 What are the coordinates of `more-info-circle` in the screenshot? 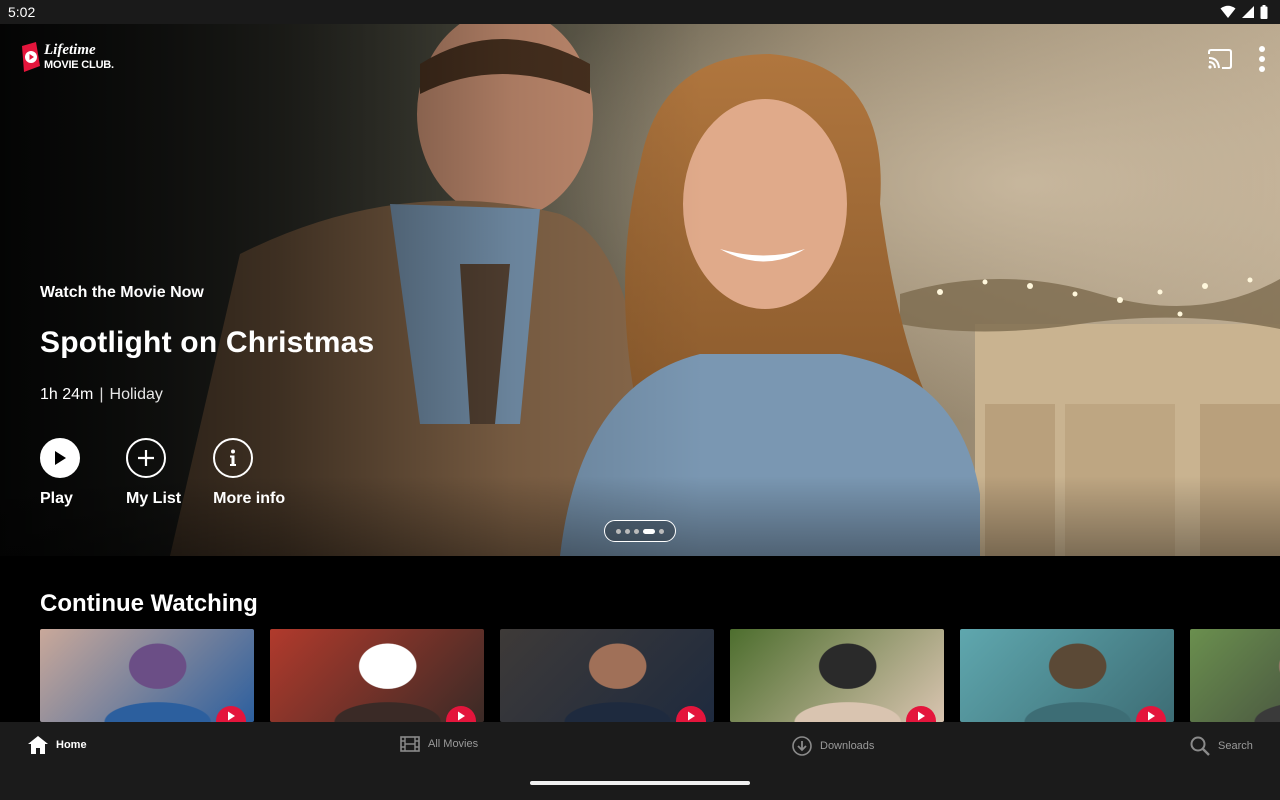 It's located at (233, 458).